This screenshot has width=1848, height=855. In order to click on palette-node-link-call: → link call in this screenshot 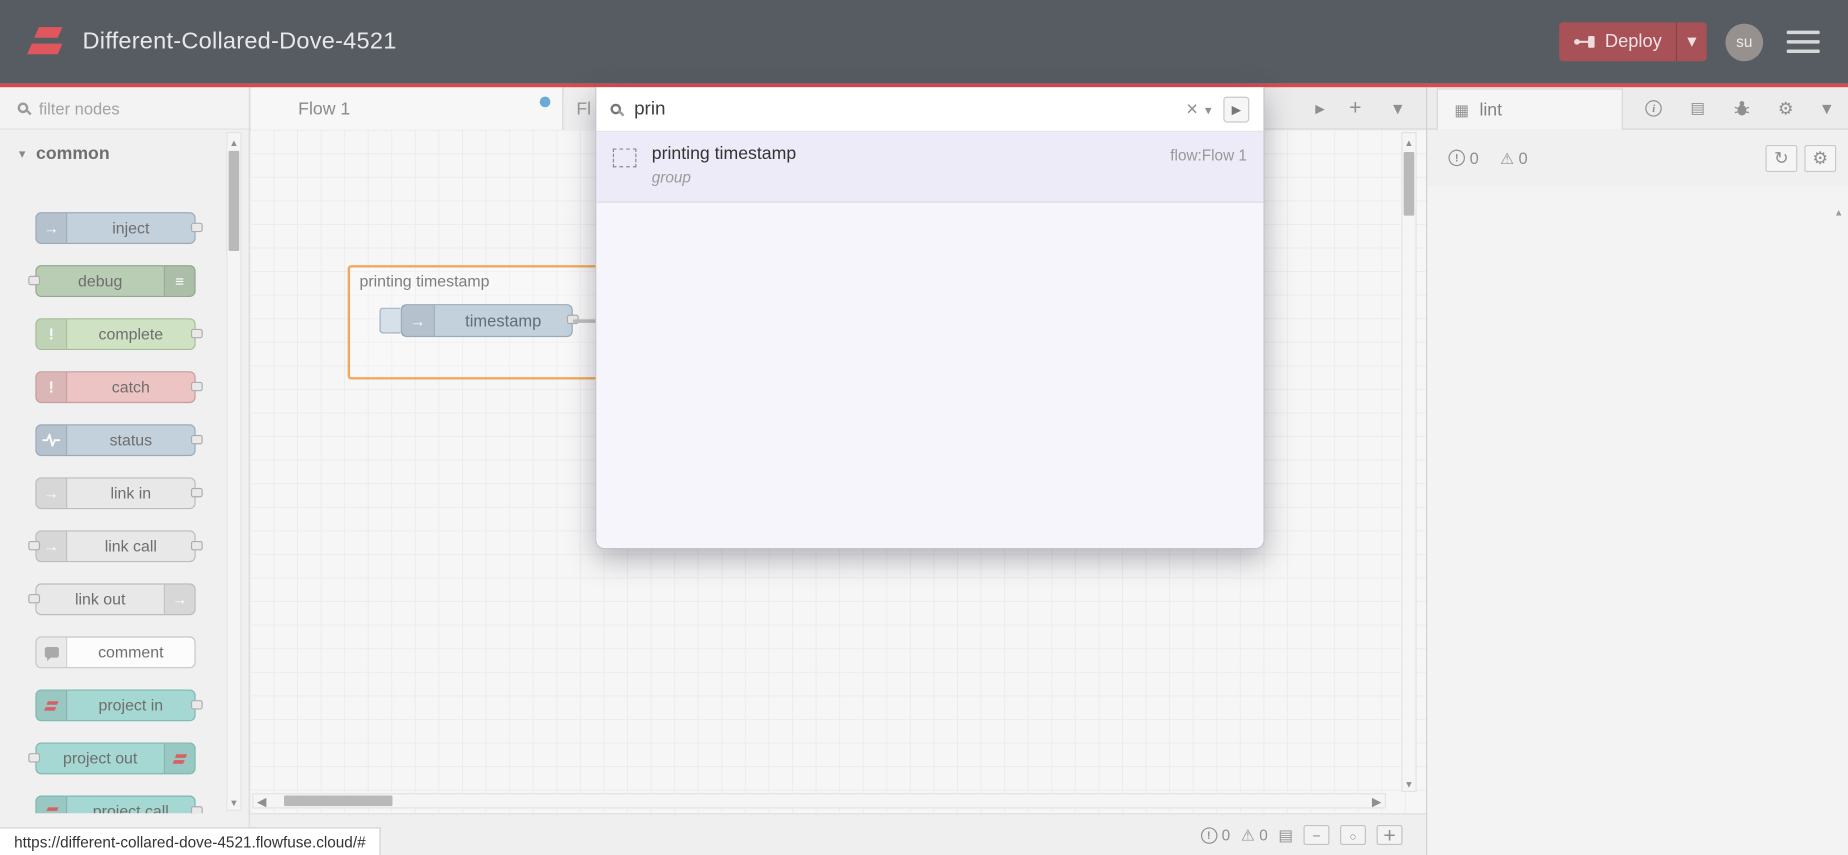, I will do `click(115, 546)`.